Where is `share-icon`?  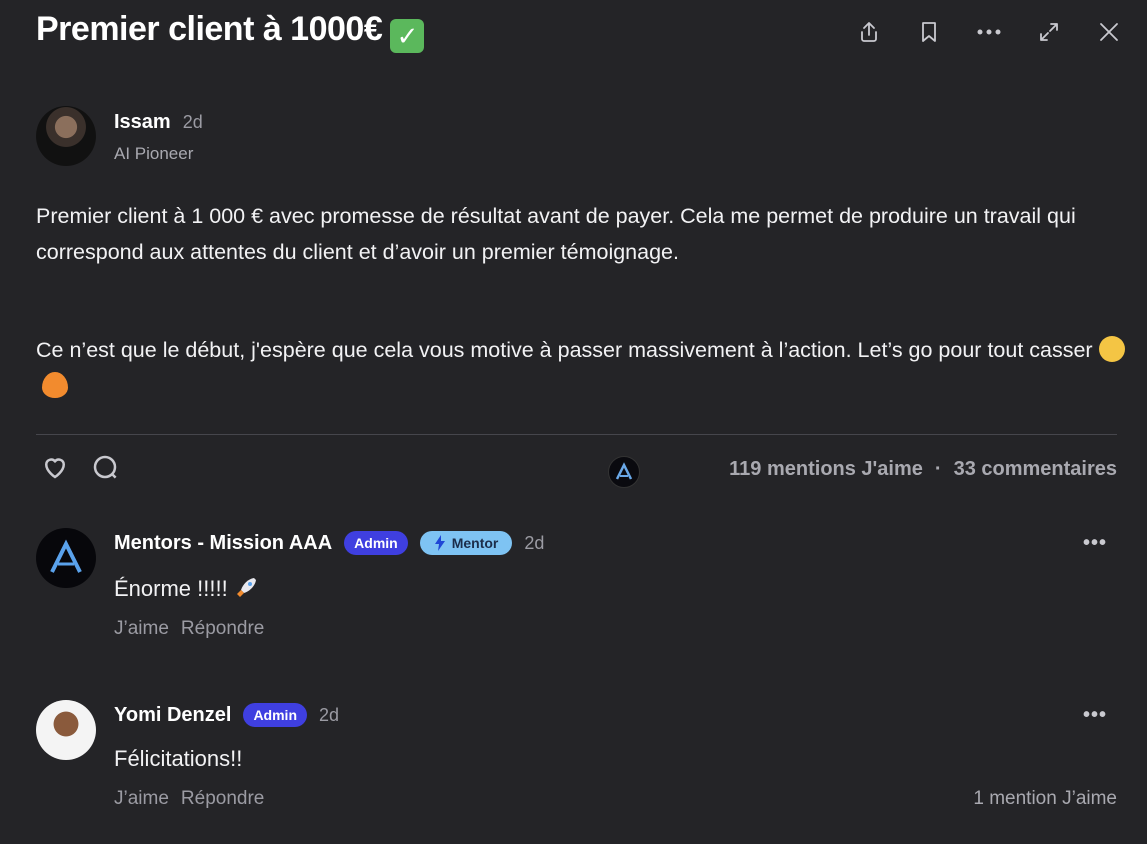
share-icon is located at coordinates (869, 32).